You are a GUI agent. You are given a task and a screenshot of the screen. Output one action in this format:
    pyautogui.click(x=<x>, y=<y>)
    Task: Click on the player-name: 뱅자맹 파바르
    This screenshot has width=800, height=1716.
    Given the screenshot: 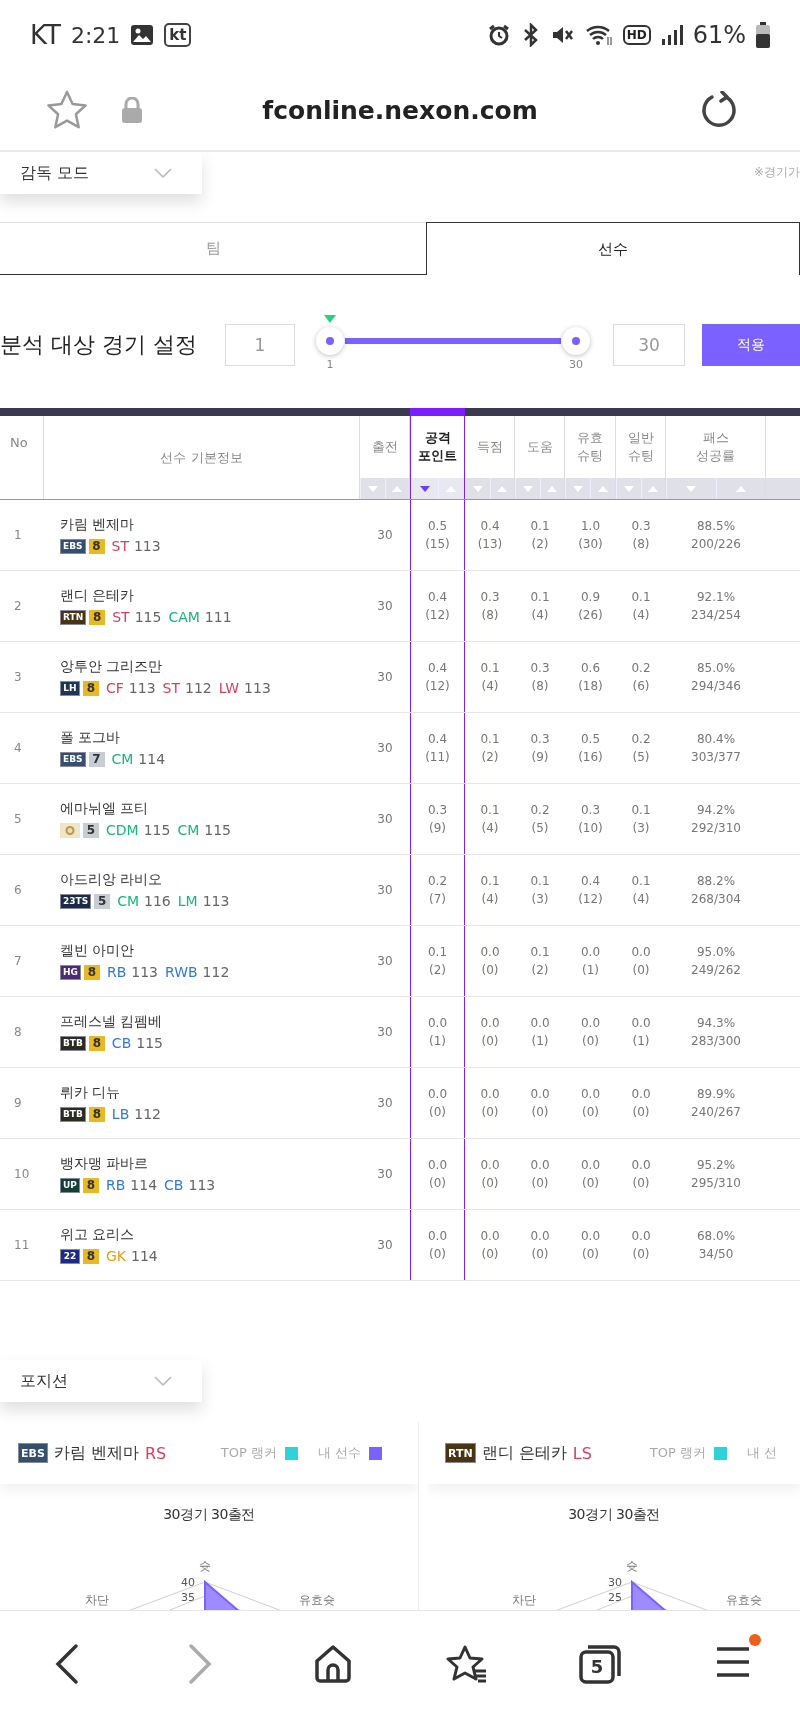 What is the action you would take?
    pyautogui.click(x=104, y=1163)
    